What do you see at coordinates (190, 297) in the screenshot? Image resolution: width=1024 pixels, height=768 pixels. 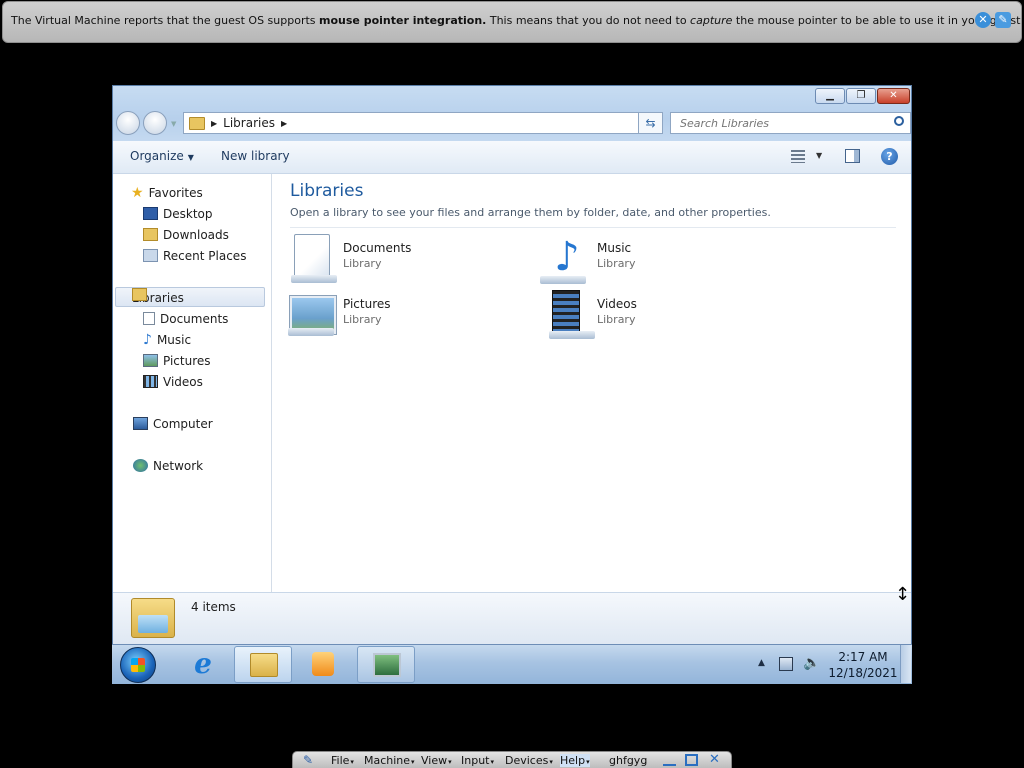 I see `nav-libraries: Libraries` at bounding box center [190, 297].